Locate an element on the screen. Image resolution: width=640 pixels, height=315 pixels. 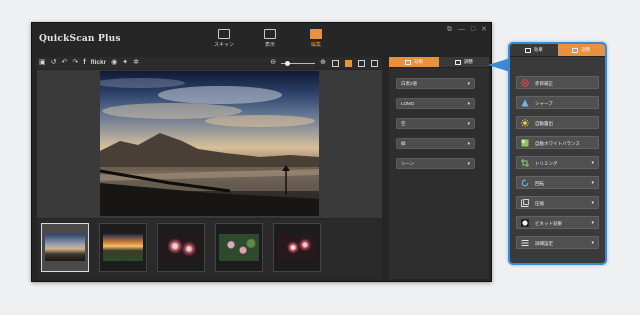
sharpen-icon is located at coordinates (525, 103).